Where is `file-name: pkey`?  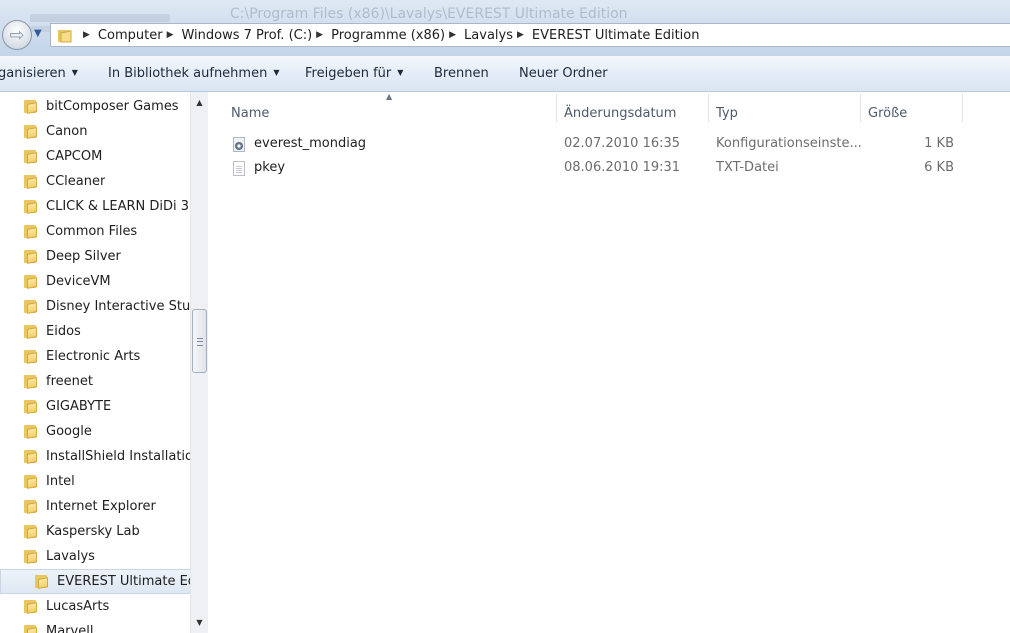
file-name: pkey is located at coordinates (270, 167).